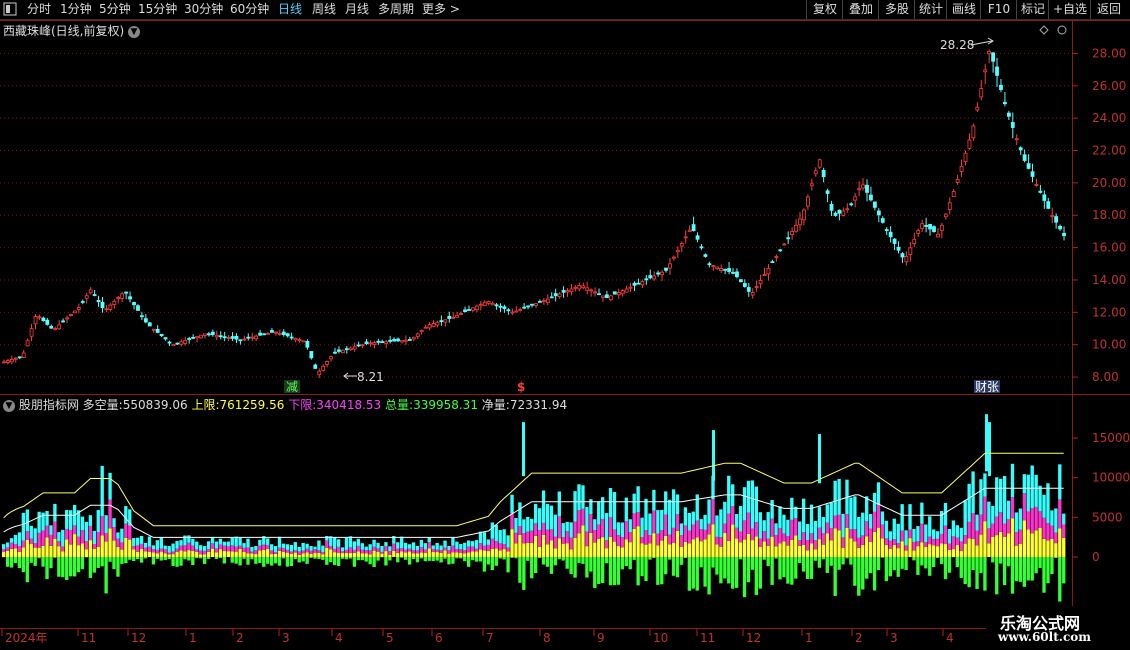  Describe the element at coordinates (987, 387) in the screenshot. I see `finance-marker: 财张` at that location.